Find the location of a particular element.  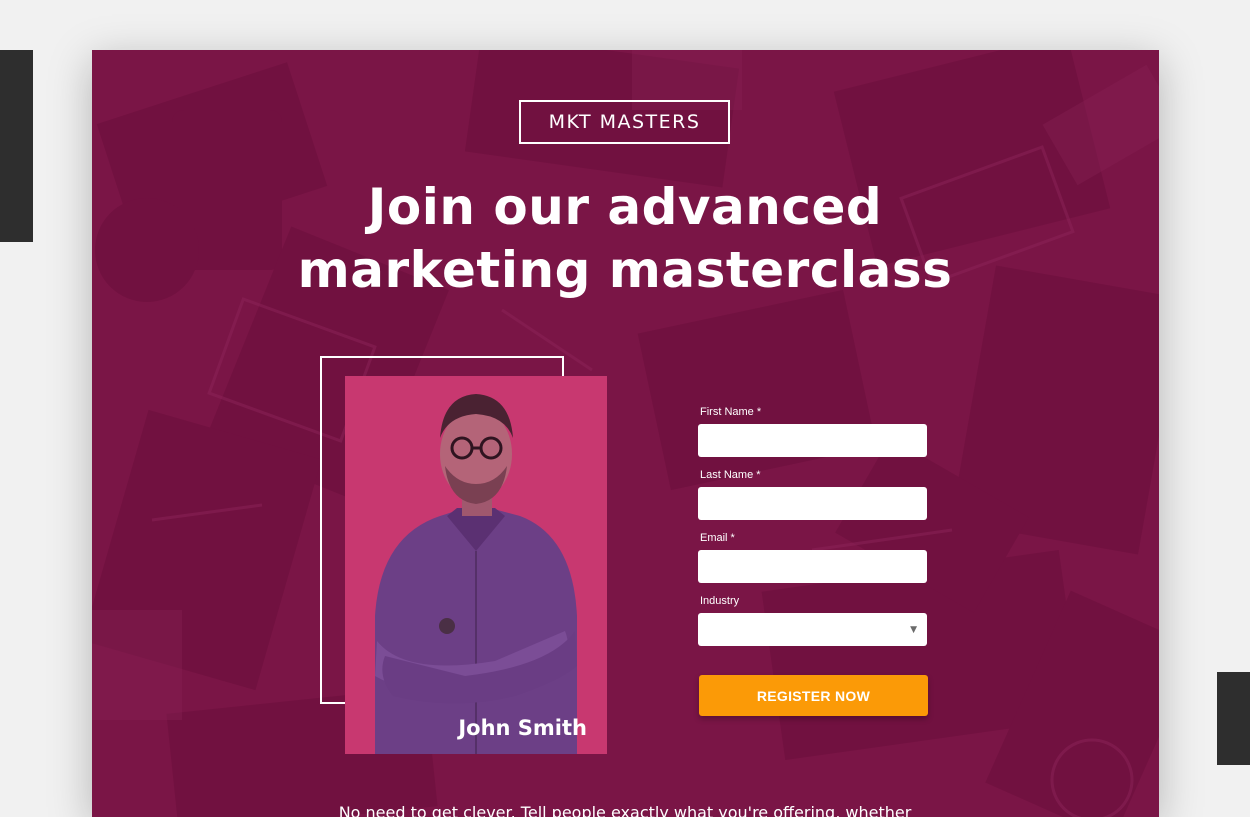

brand-logo-text: MKT MASTERS is located at coordinates (624, 122).